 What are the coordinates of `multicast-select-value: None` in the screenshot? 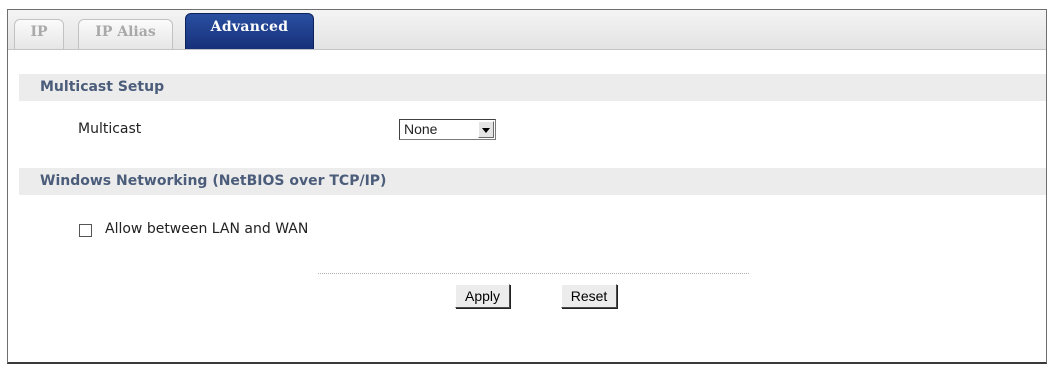 It's located at (421, 129).